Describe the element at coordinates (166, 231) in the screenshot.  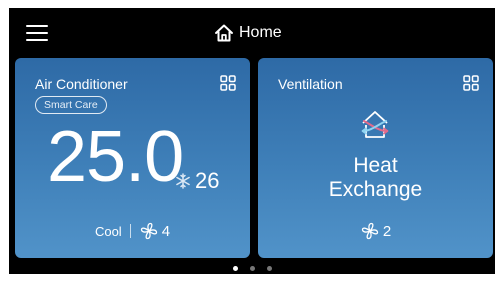
I see `fan-speed-value: 4` at that location.